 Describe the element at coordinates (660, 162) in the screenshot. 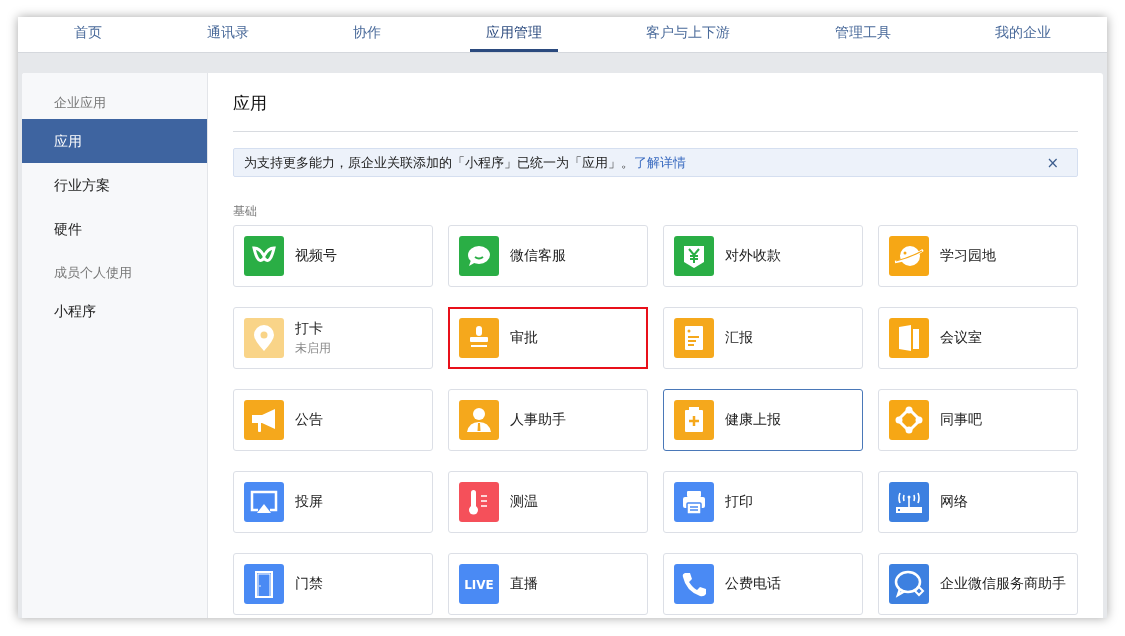

I see `details-link: 了解详情` at that location.